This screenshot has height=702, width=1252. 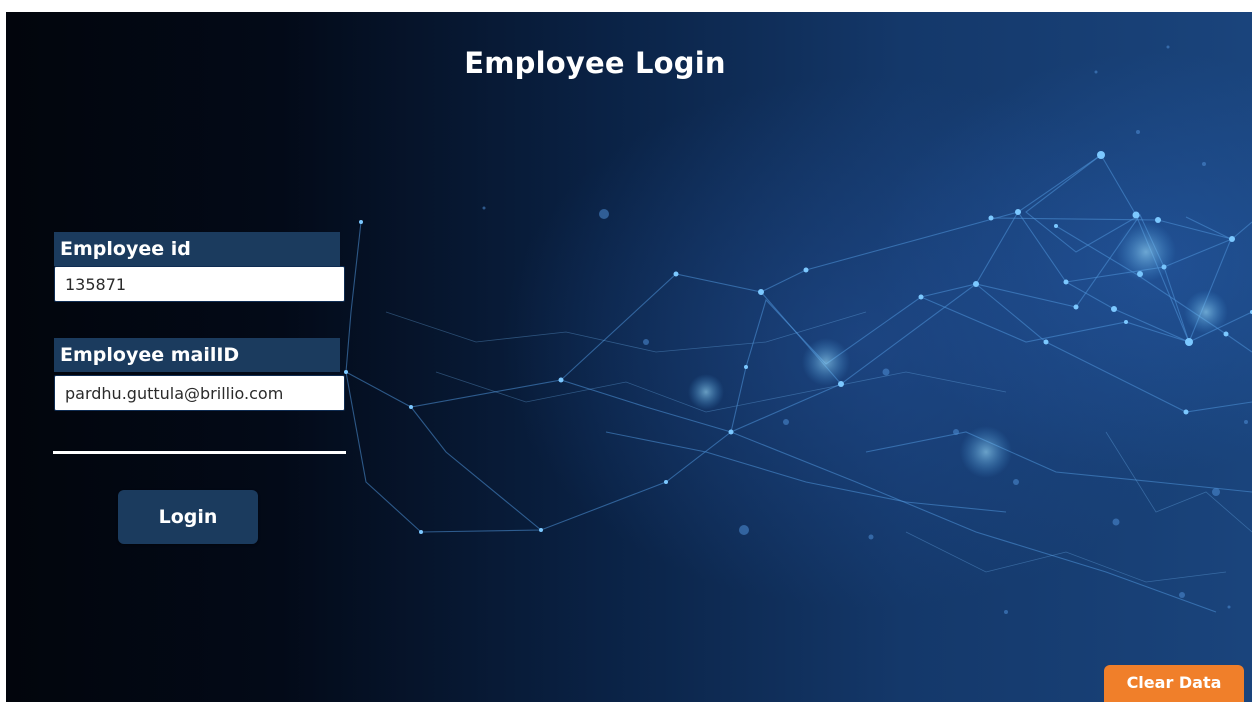 What do you see at coordinates (595, 63) in the screenshot?
I see `page-title: Employee Login` at bounding box center [595, 63].